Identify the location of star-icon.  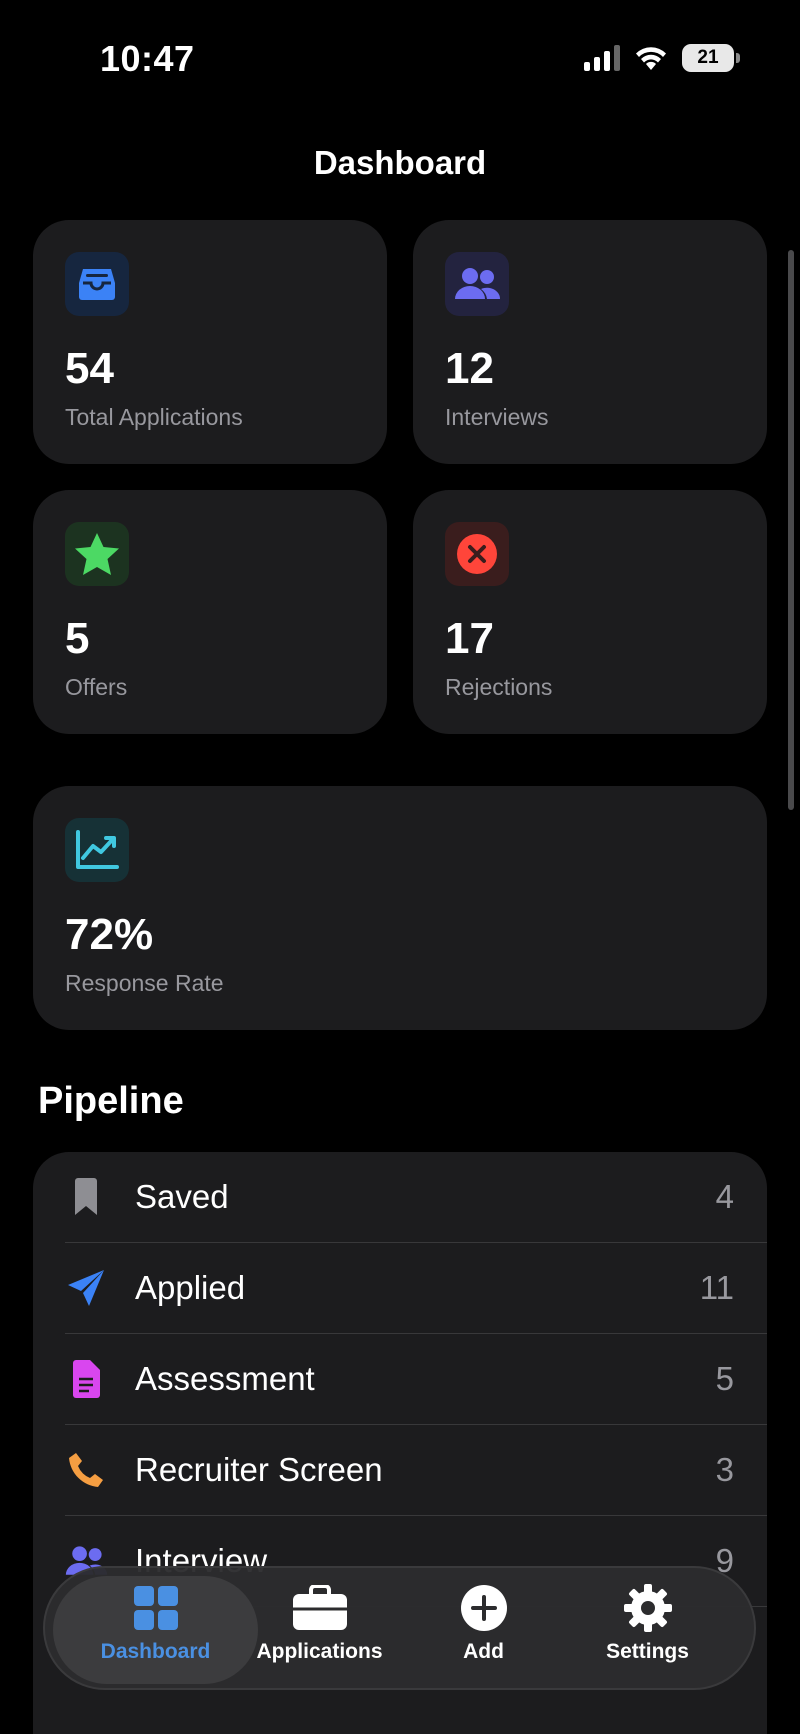
(97, 554).